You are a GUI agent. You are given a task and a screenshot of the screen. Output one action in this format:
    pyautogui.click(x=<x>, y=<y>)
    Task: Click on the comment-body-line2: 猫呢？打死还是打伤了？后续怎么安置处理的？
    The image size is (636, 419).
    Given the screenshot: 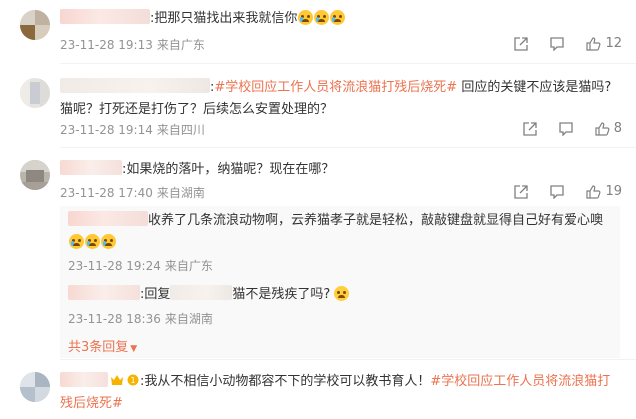 What is the action you would take?
    pyautogui.click(x=197, y=109)
    